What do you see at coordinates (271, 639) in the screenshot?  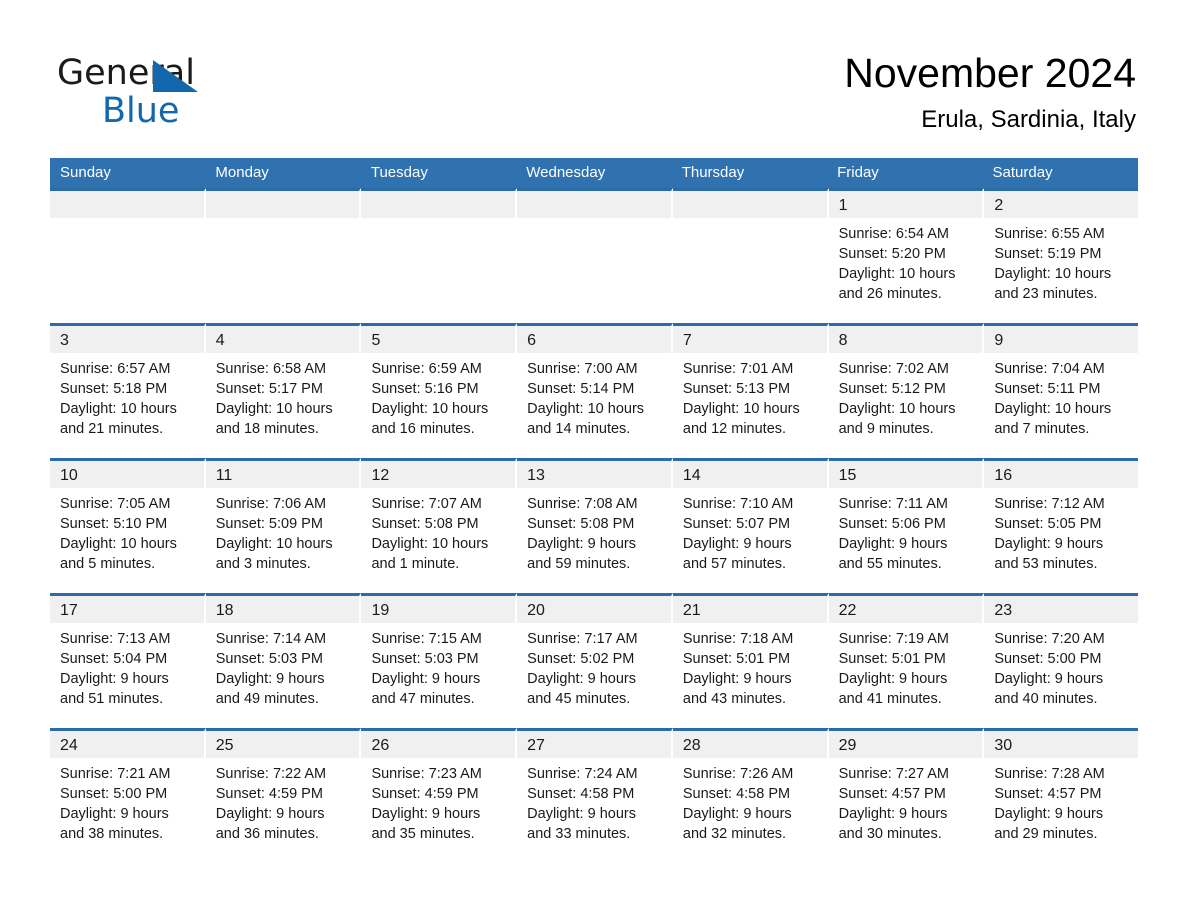 I see `sunrise-text: Sunrise: 7:14 AM` at bounding box center [271, 639].